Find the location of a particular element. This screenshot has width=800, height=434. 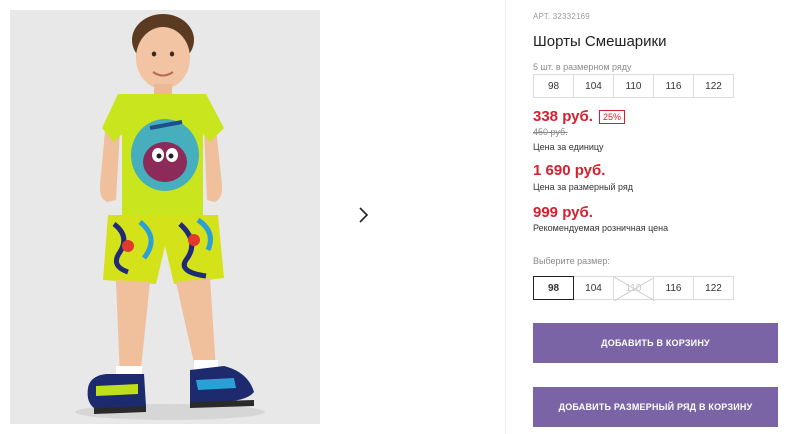

pack-price-label: Цена за размерный ряд is located at coordinates (583, 187).